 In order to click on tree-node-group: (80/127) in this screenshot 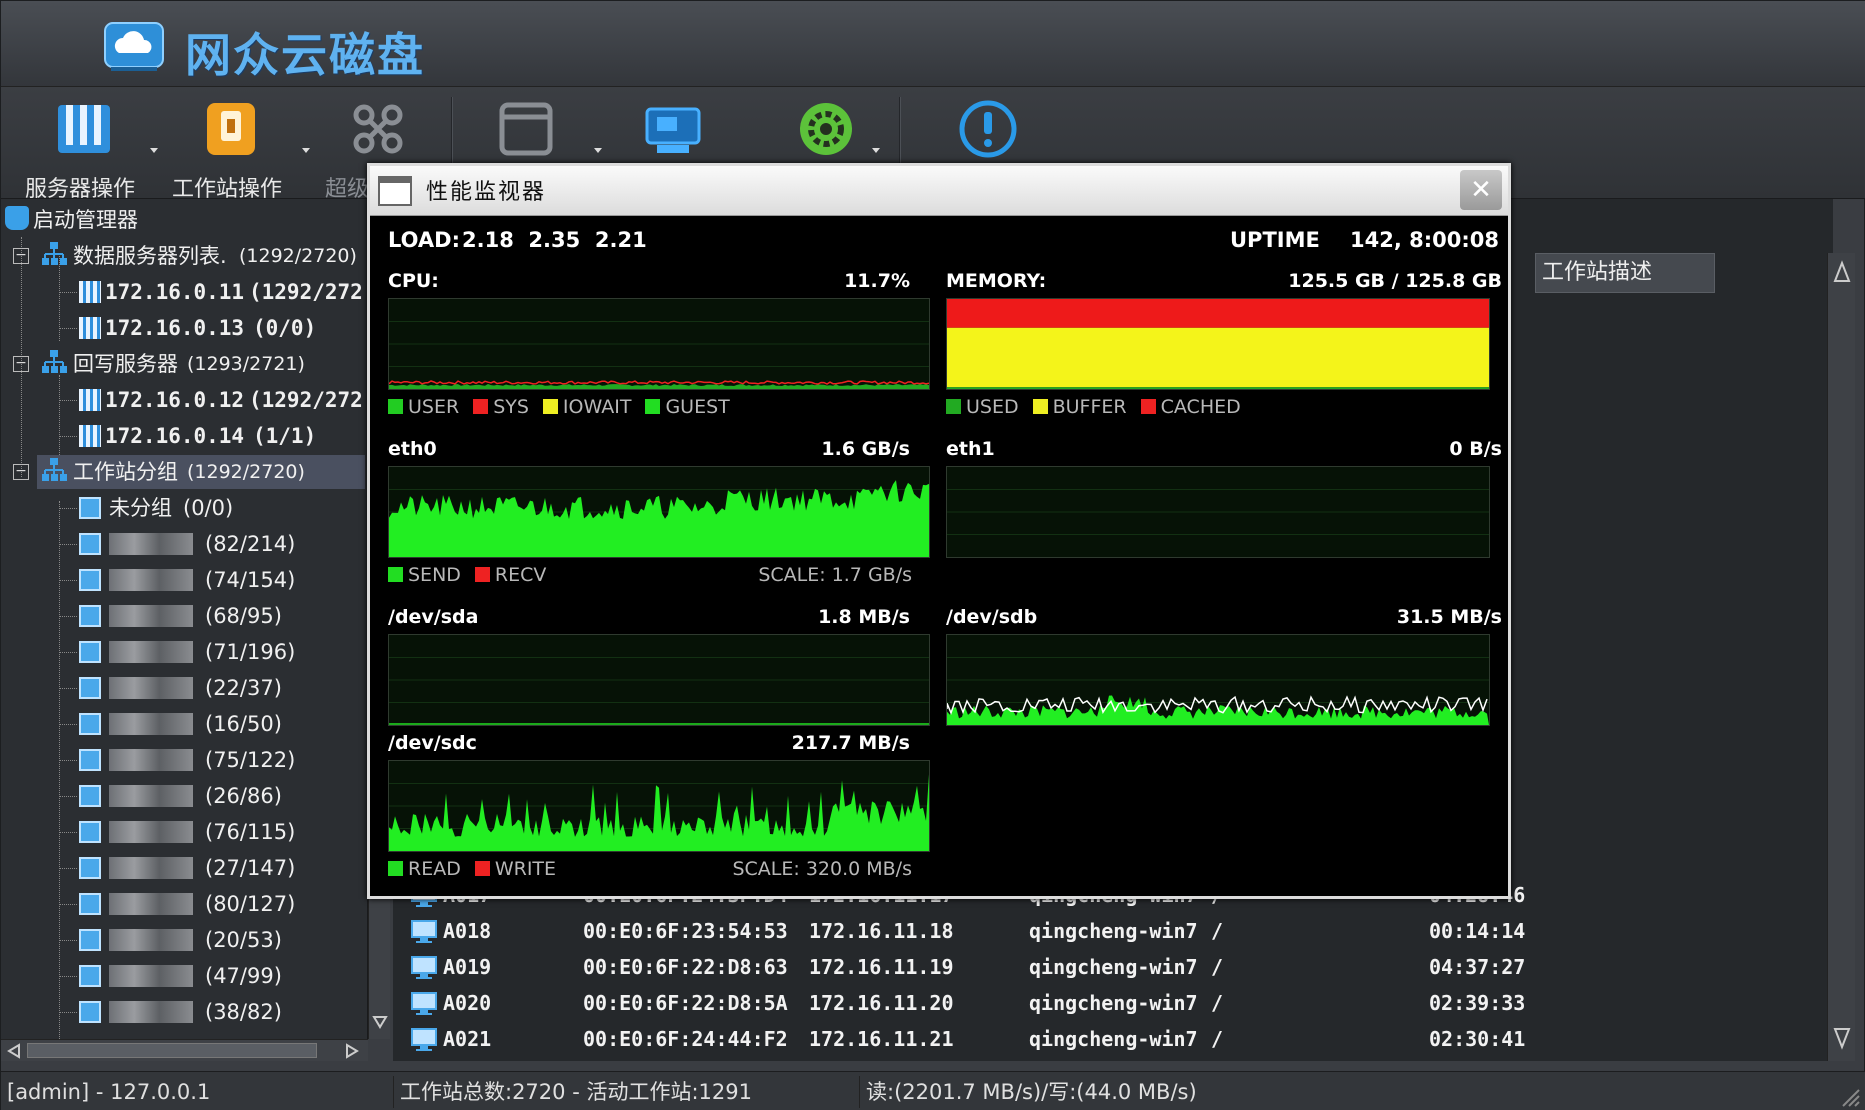, I will do `click(184, 904)`.